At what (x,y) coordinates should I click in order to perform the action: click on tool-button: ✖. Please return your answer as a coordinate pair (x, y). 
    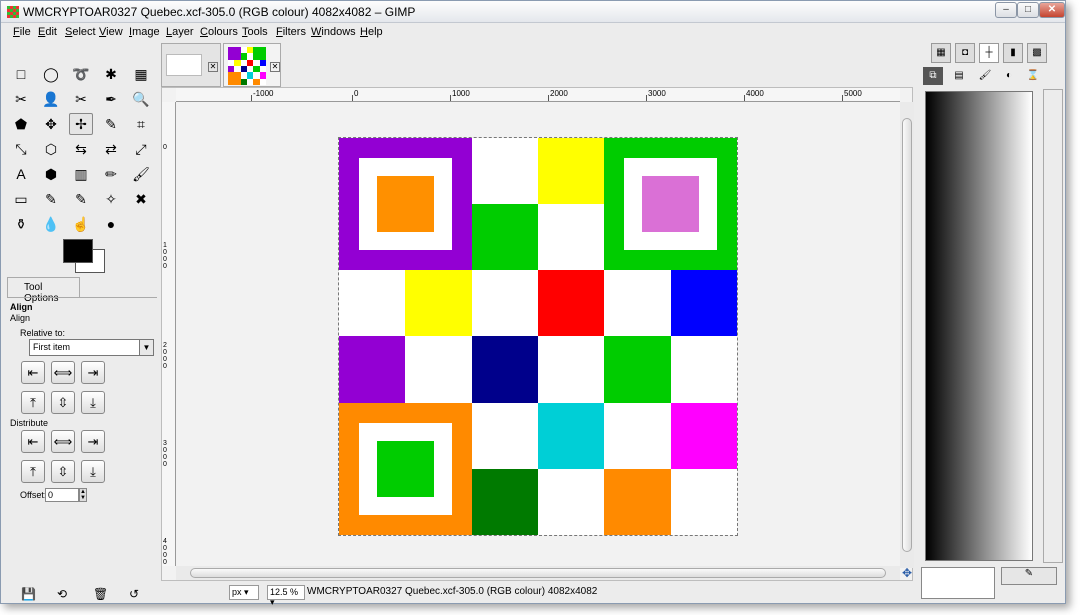
    Looking at the image, I should click on (141, 199).